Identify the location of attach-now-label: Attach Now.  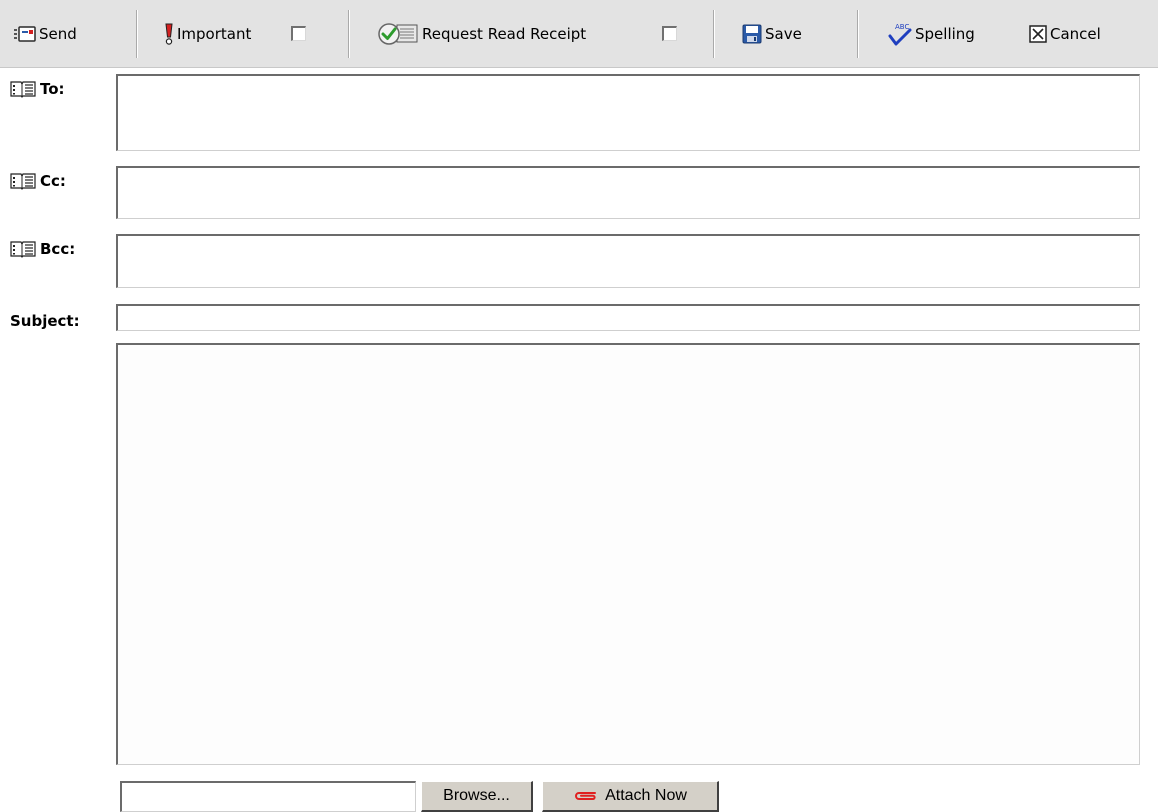
(646, 795).